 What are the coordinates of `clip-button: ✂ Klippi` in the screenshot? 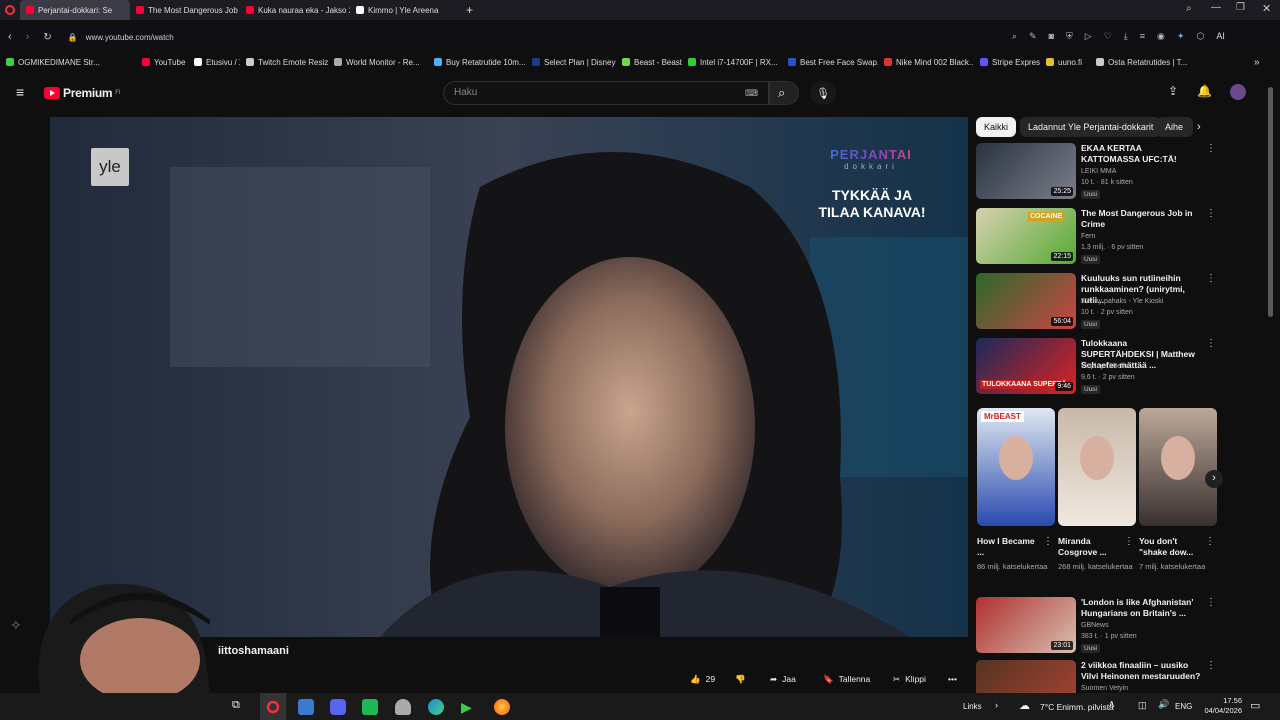 It's located at (909, 679).